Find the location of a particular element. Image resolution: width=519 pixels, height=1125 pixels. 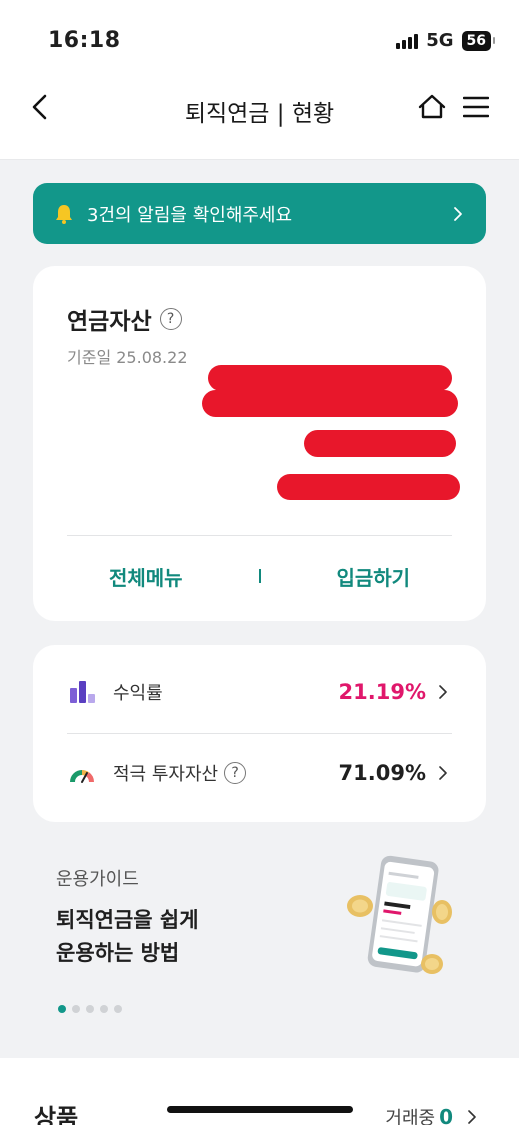

stats-card: 수익률 21.19% 적극 투자자산 ? 71.09% is located at coordinates (259, 733).